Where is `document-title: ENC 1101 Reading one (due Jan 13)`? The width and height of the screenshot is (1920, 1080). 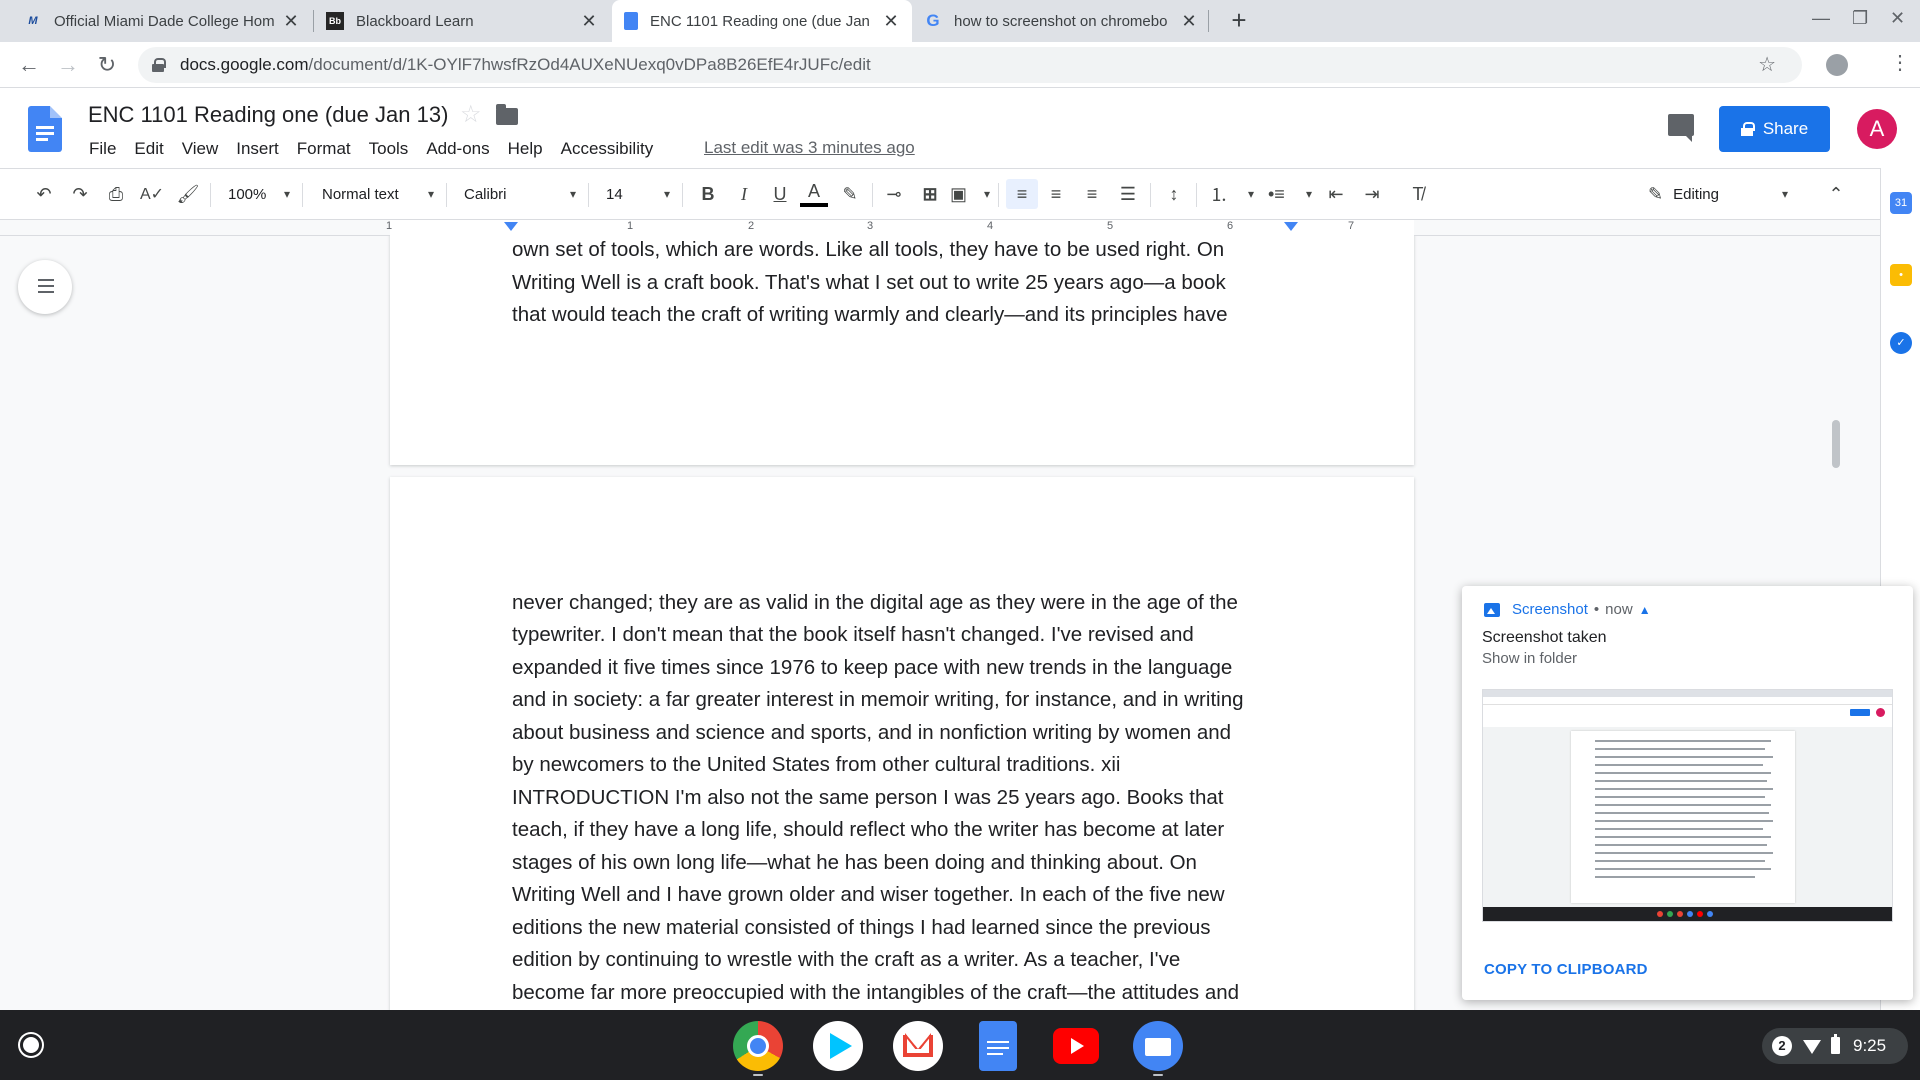
document-title: ENC 1101 Reading one (due Jan 13) is located at coordinates (268, 115).